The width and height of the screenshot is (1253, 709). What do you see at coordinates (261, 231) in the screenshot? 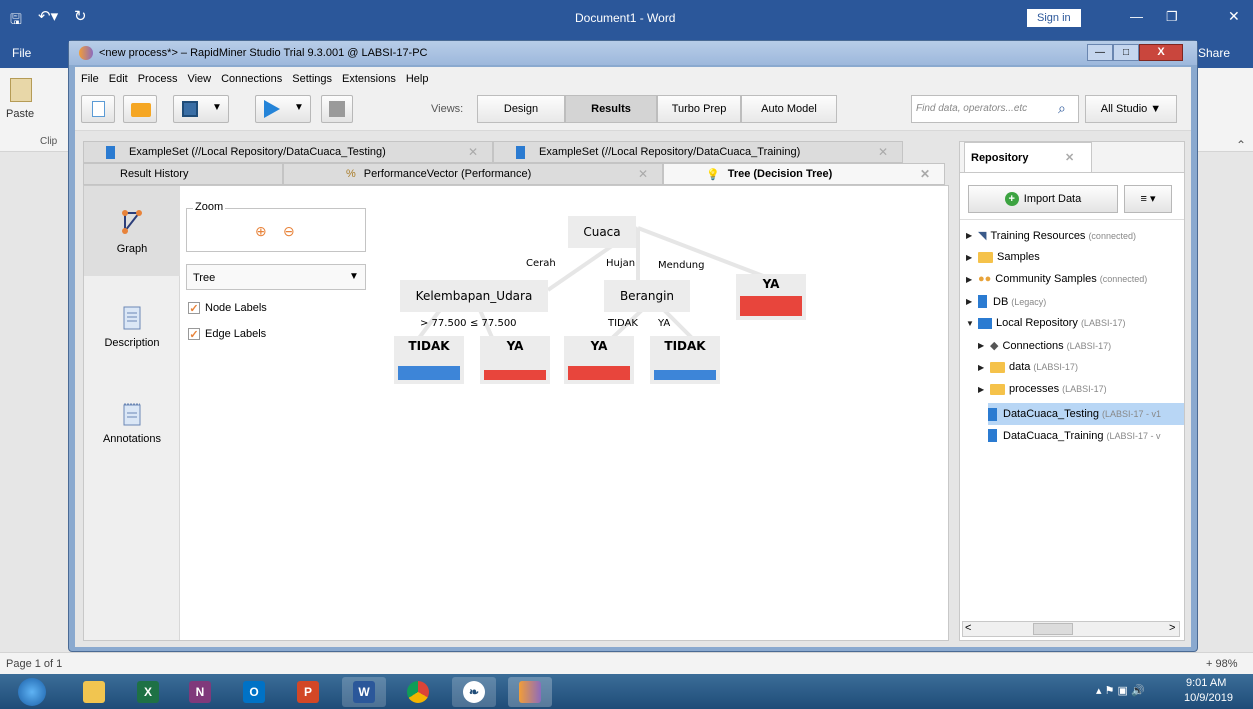
I see `zoom-in-icon: ⊕` at bounding box center [261, 231].